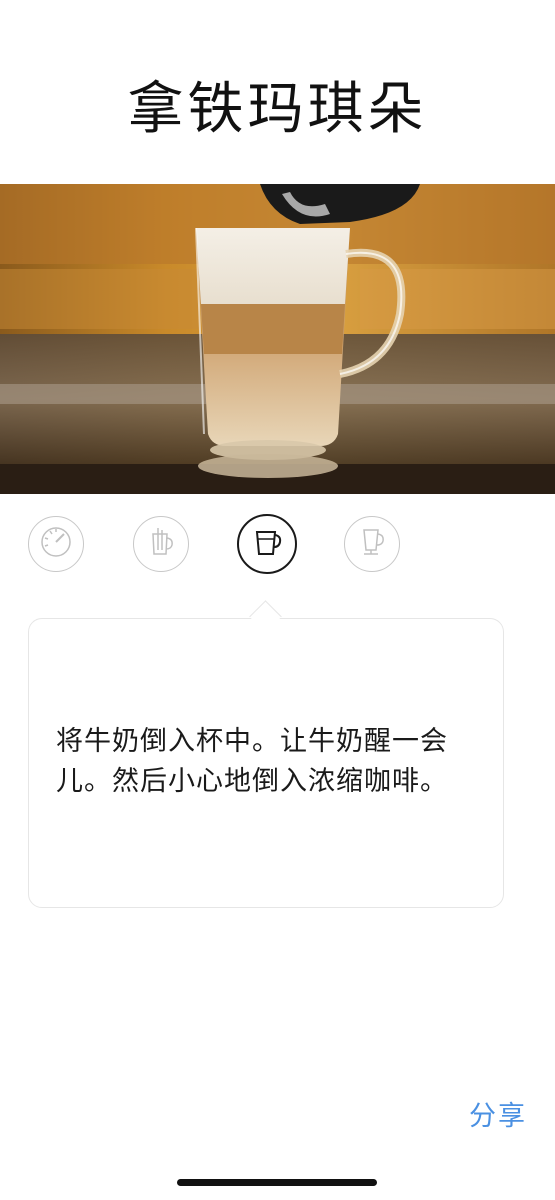  I want to click on step-button-milk-jug, so click(161, 544).